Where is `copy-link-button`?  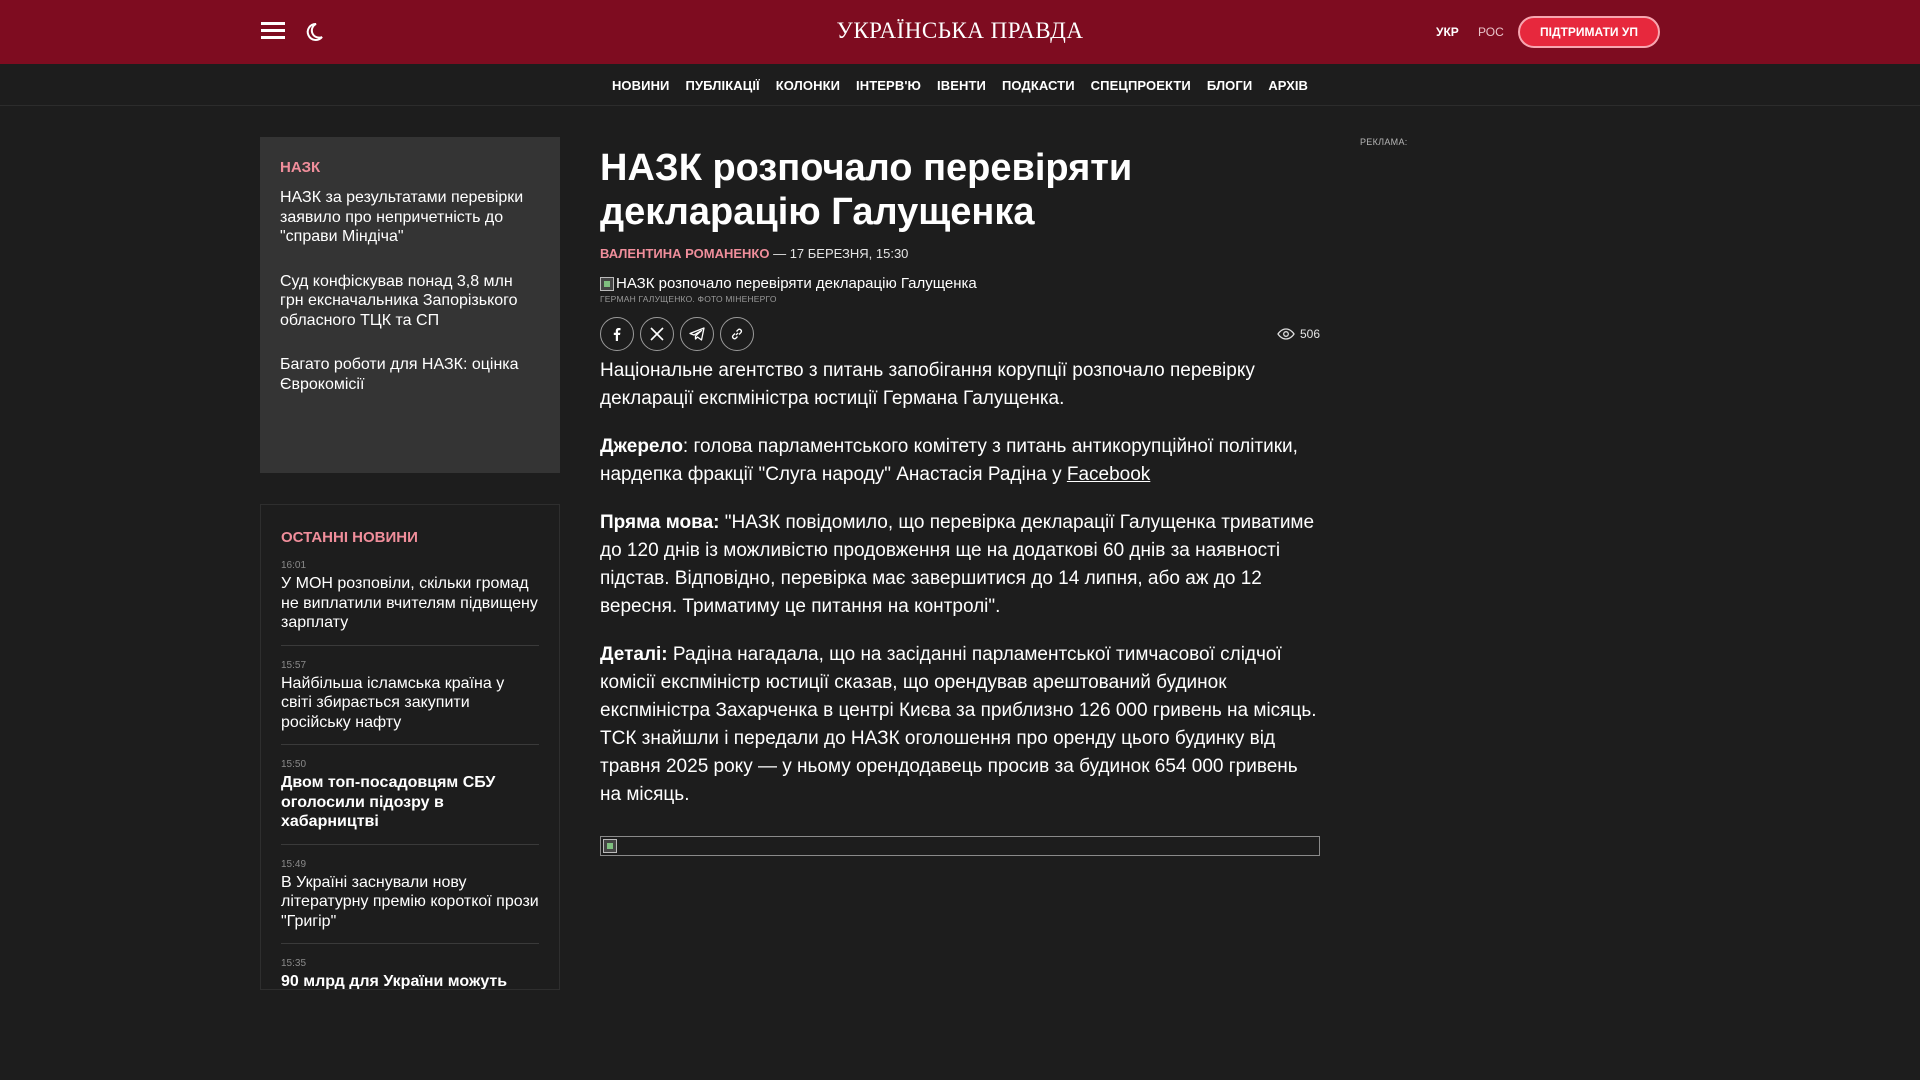 copy-link-button is located at coordinates (737, 334).